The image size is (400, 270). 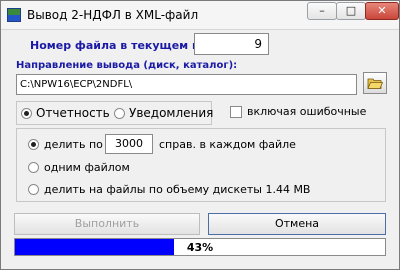 What do you see at coordinates (33, 189) in the screenshot?
I see `split-floppy-radio` at bounding box center [33, 189].